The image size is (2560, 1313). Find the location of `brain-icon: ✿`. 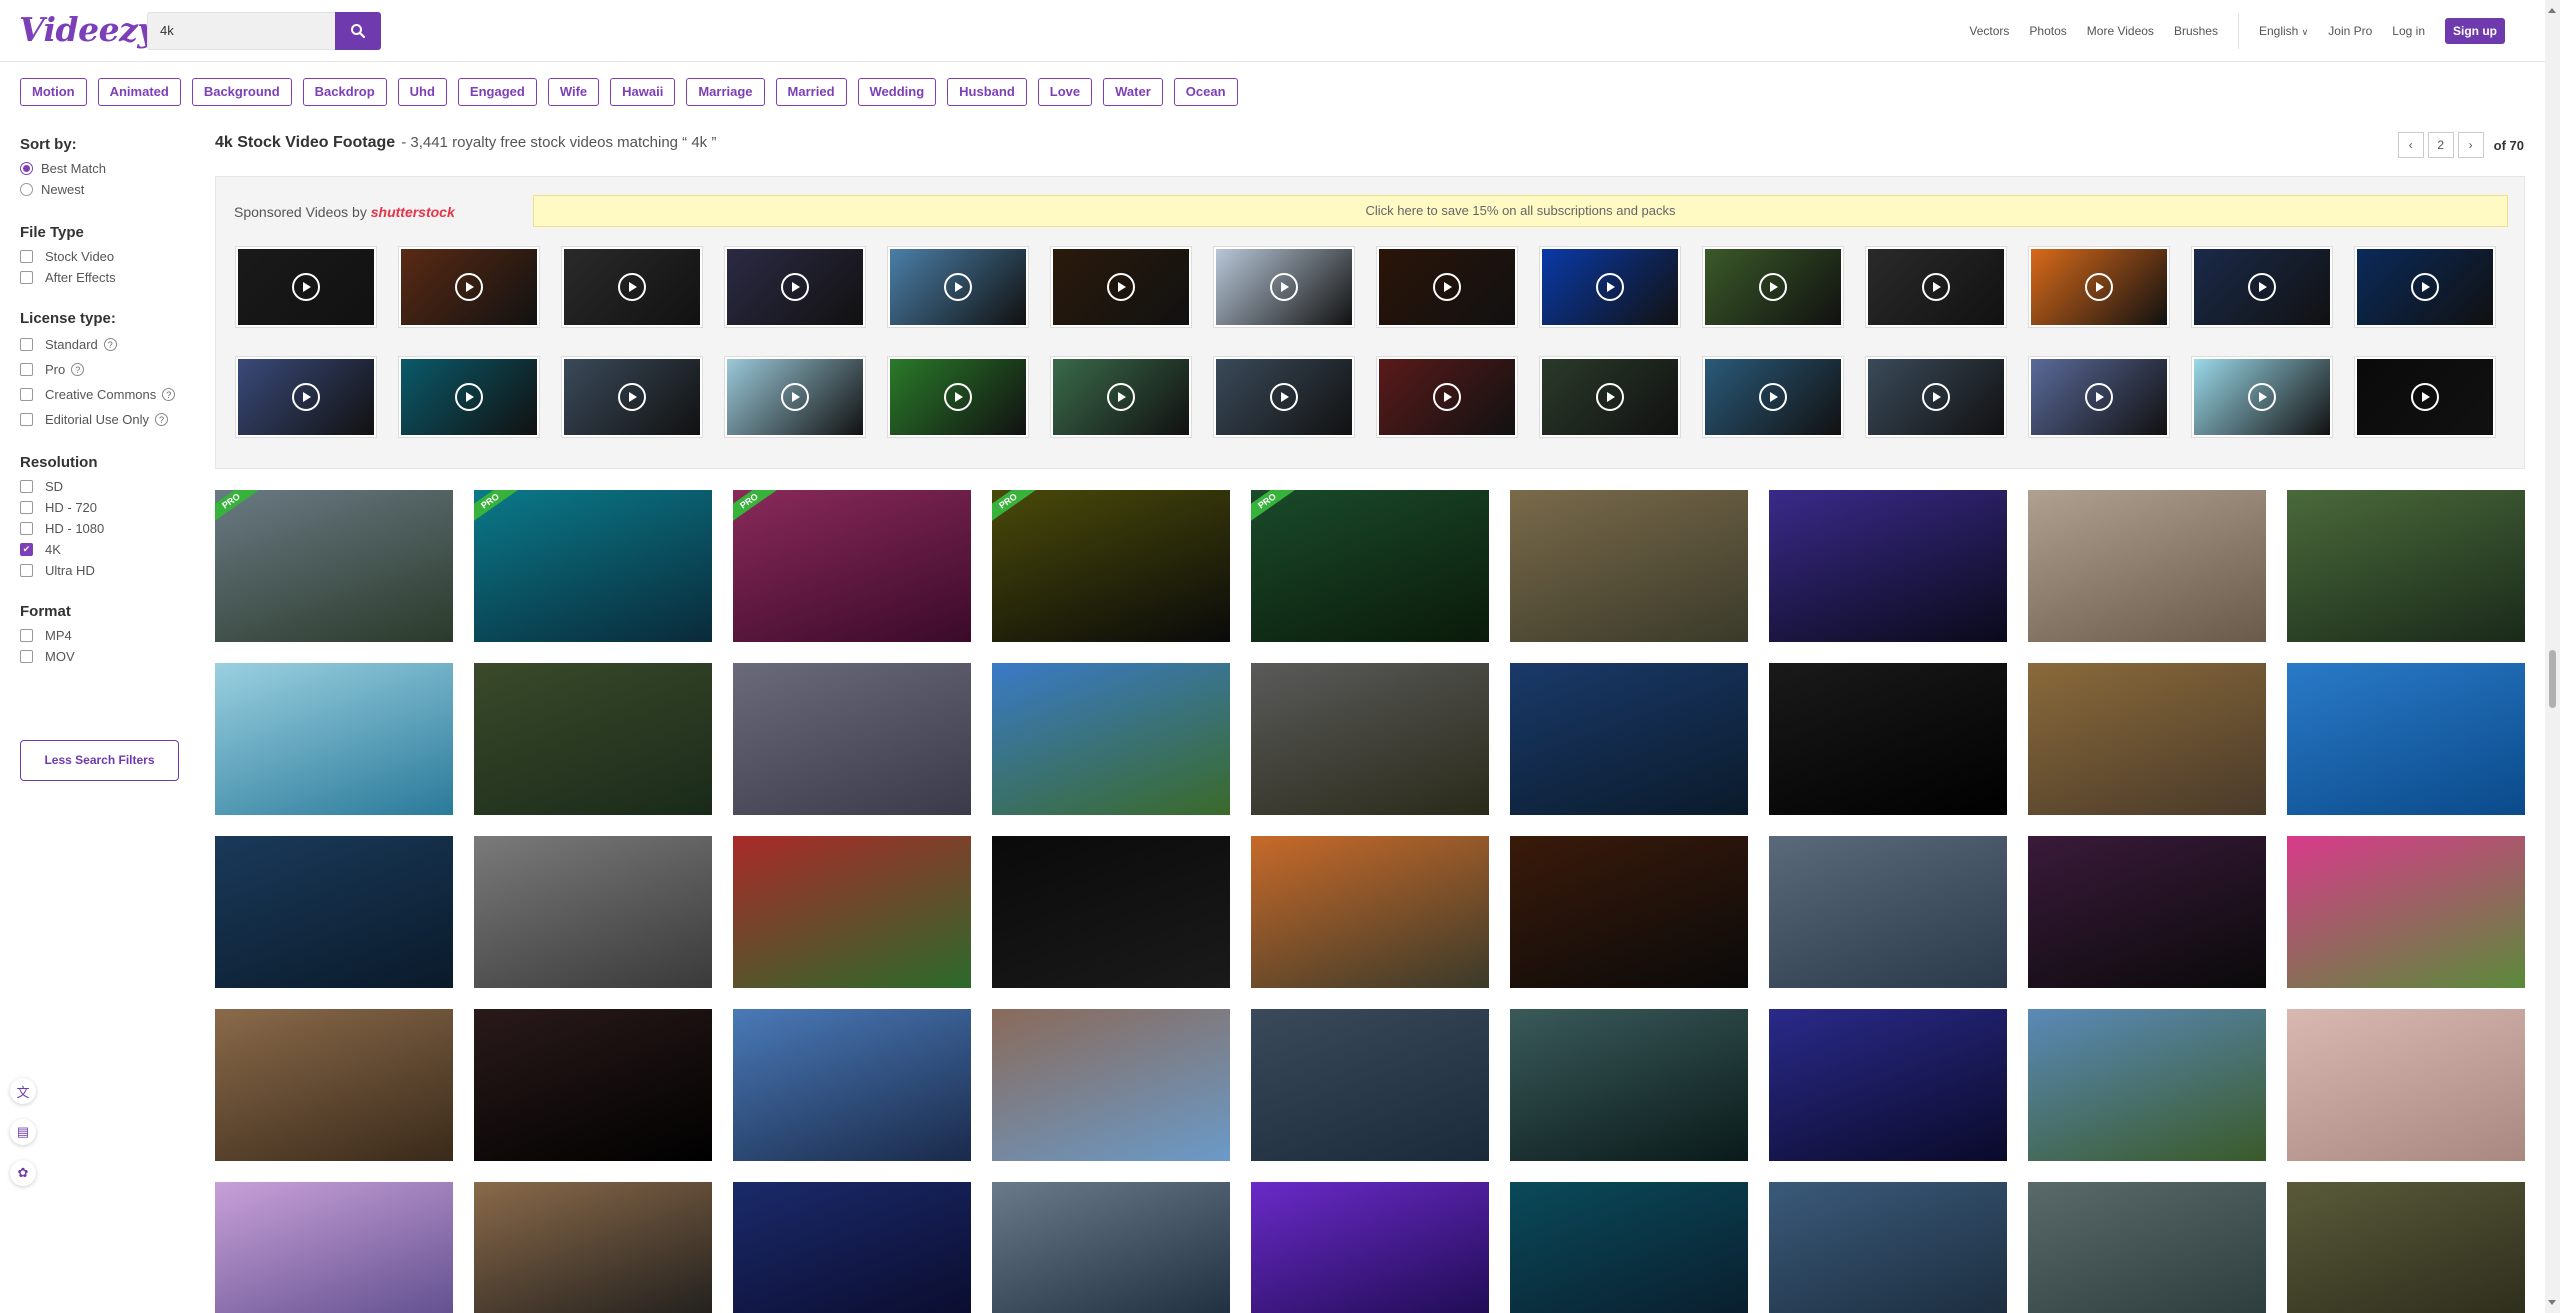

brain-icon: ✿ is located at coordinates (23, 1173).